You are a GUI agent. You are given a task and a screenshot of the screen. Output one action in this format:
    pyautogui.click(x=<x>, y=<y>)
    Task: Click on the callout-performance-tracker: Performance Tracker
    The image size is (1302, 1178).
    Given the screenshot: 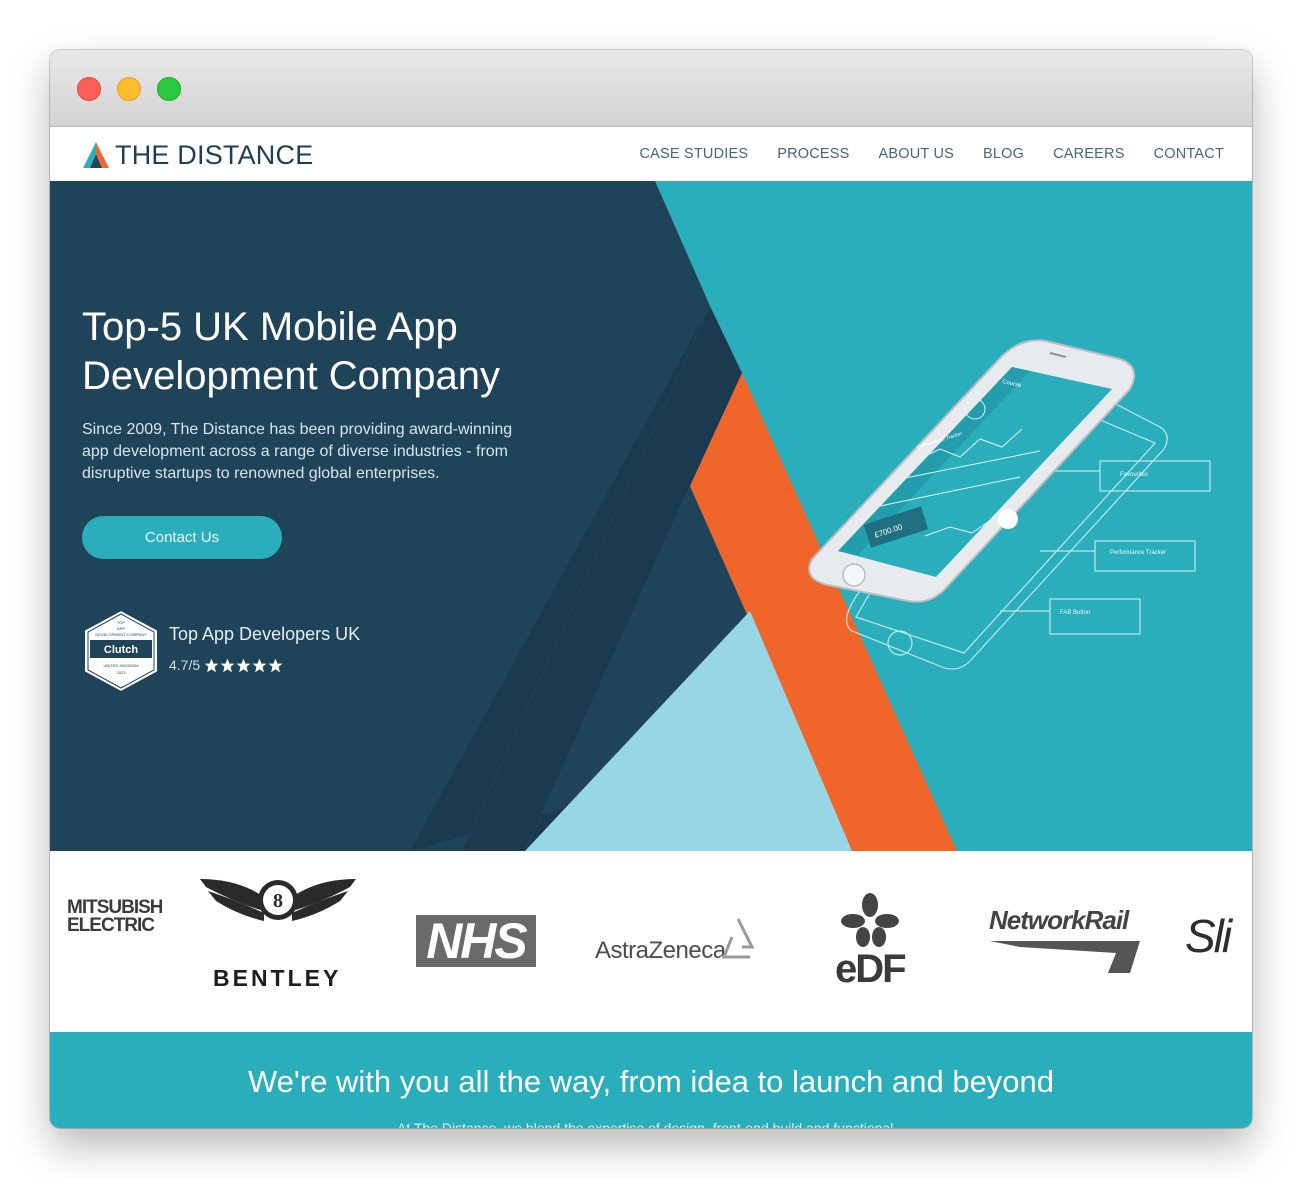 What is the action you would take?
    pyautogui.click(x=1138, y=553)
    